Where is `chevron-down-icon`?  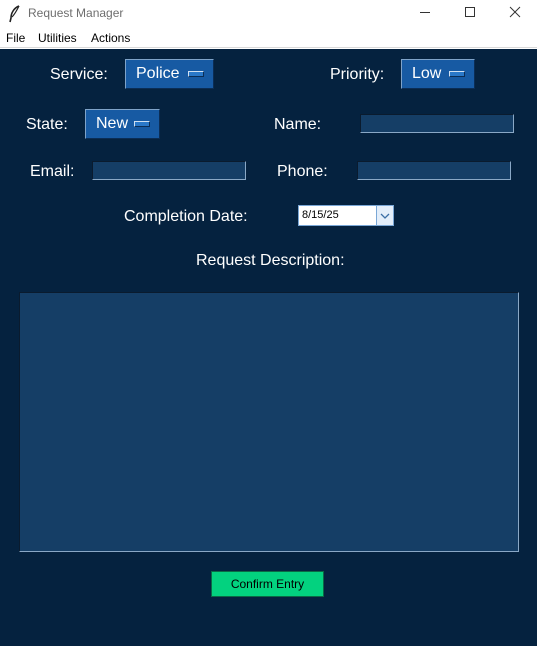 chevron-down-icon is located at coordinates (385, 216).